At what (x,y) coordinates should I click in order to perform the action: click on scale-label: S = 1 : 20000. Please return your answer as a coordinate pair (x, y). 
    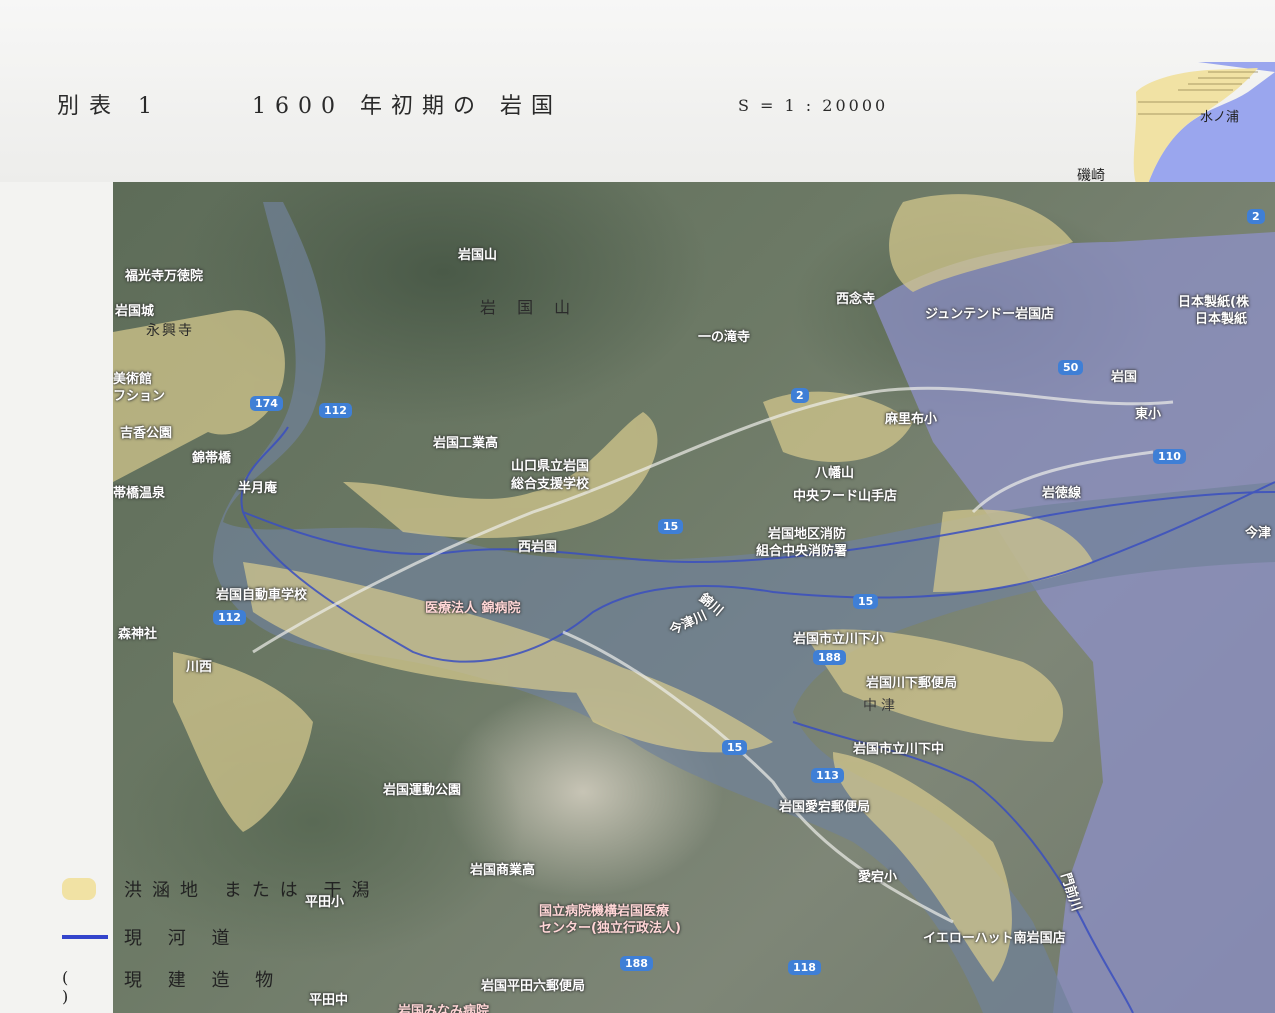
    Looking at the image, I should click on (813, 105).